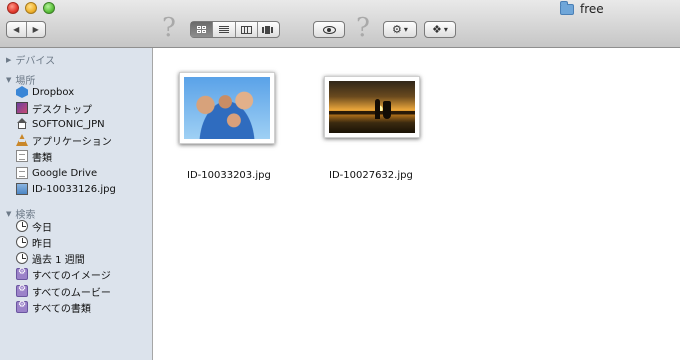 This screenshot has width=680, height=360. Describe the element at coordinates (371, 175) in the screenshot. I see `file-name: ID-10027632.jpg` at that location.